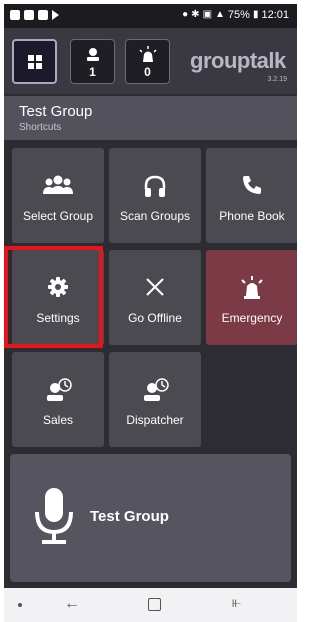 The image size is (320, 622). Describe the element at coordinates (56, 111) in the screenshot. I see `group-title: Test Group` at that location.